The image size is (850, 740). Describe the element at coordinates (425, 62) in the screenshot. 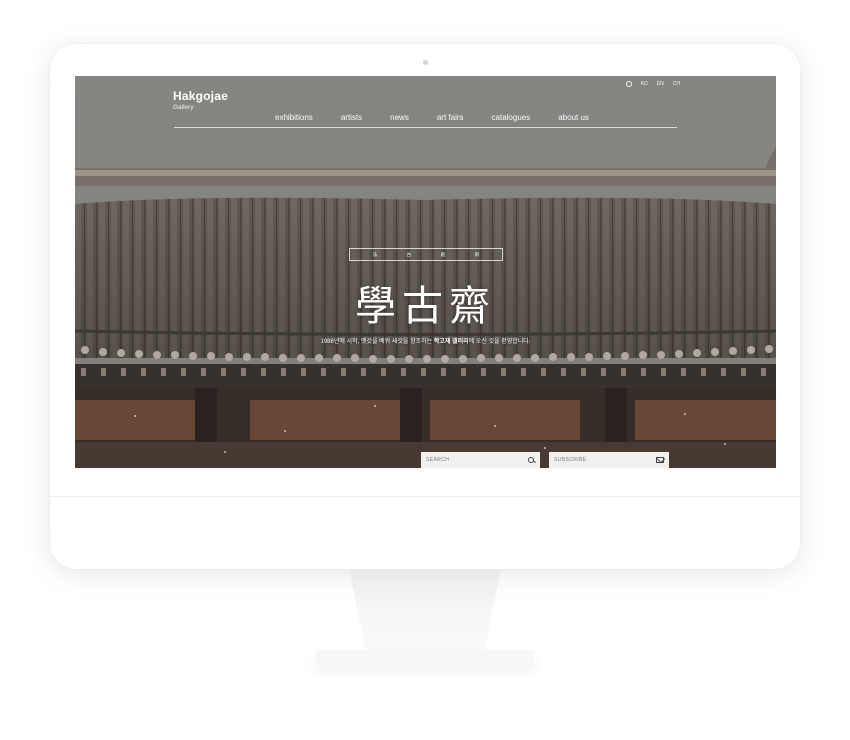

I see `webcam-dot` at that location.